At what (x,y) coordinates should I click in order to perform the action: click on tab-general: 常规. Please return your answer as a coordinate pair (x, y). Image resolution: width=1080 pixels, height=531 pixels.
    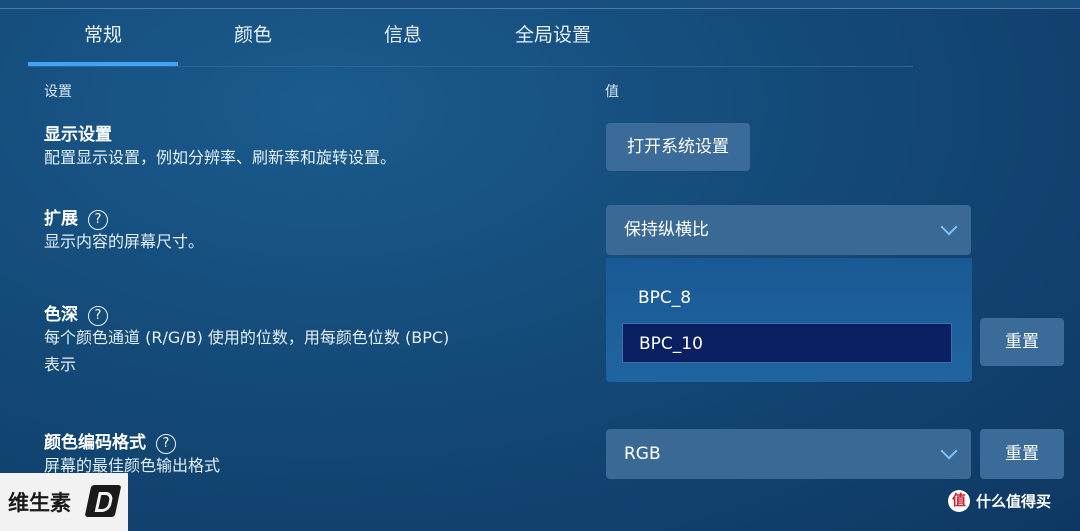
    Looking at the image, I should click on (103, 38).